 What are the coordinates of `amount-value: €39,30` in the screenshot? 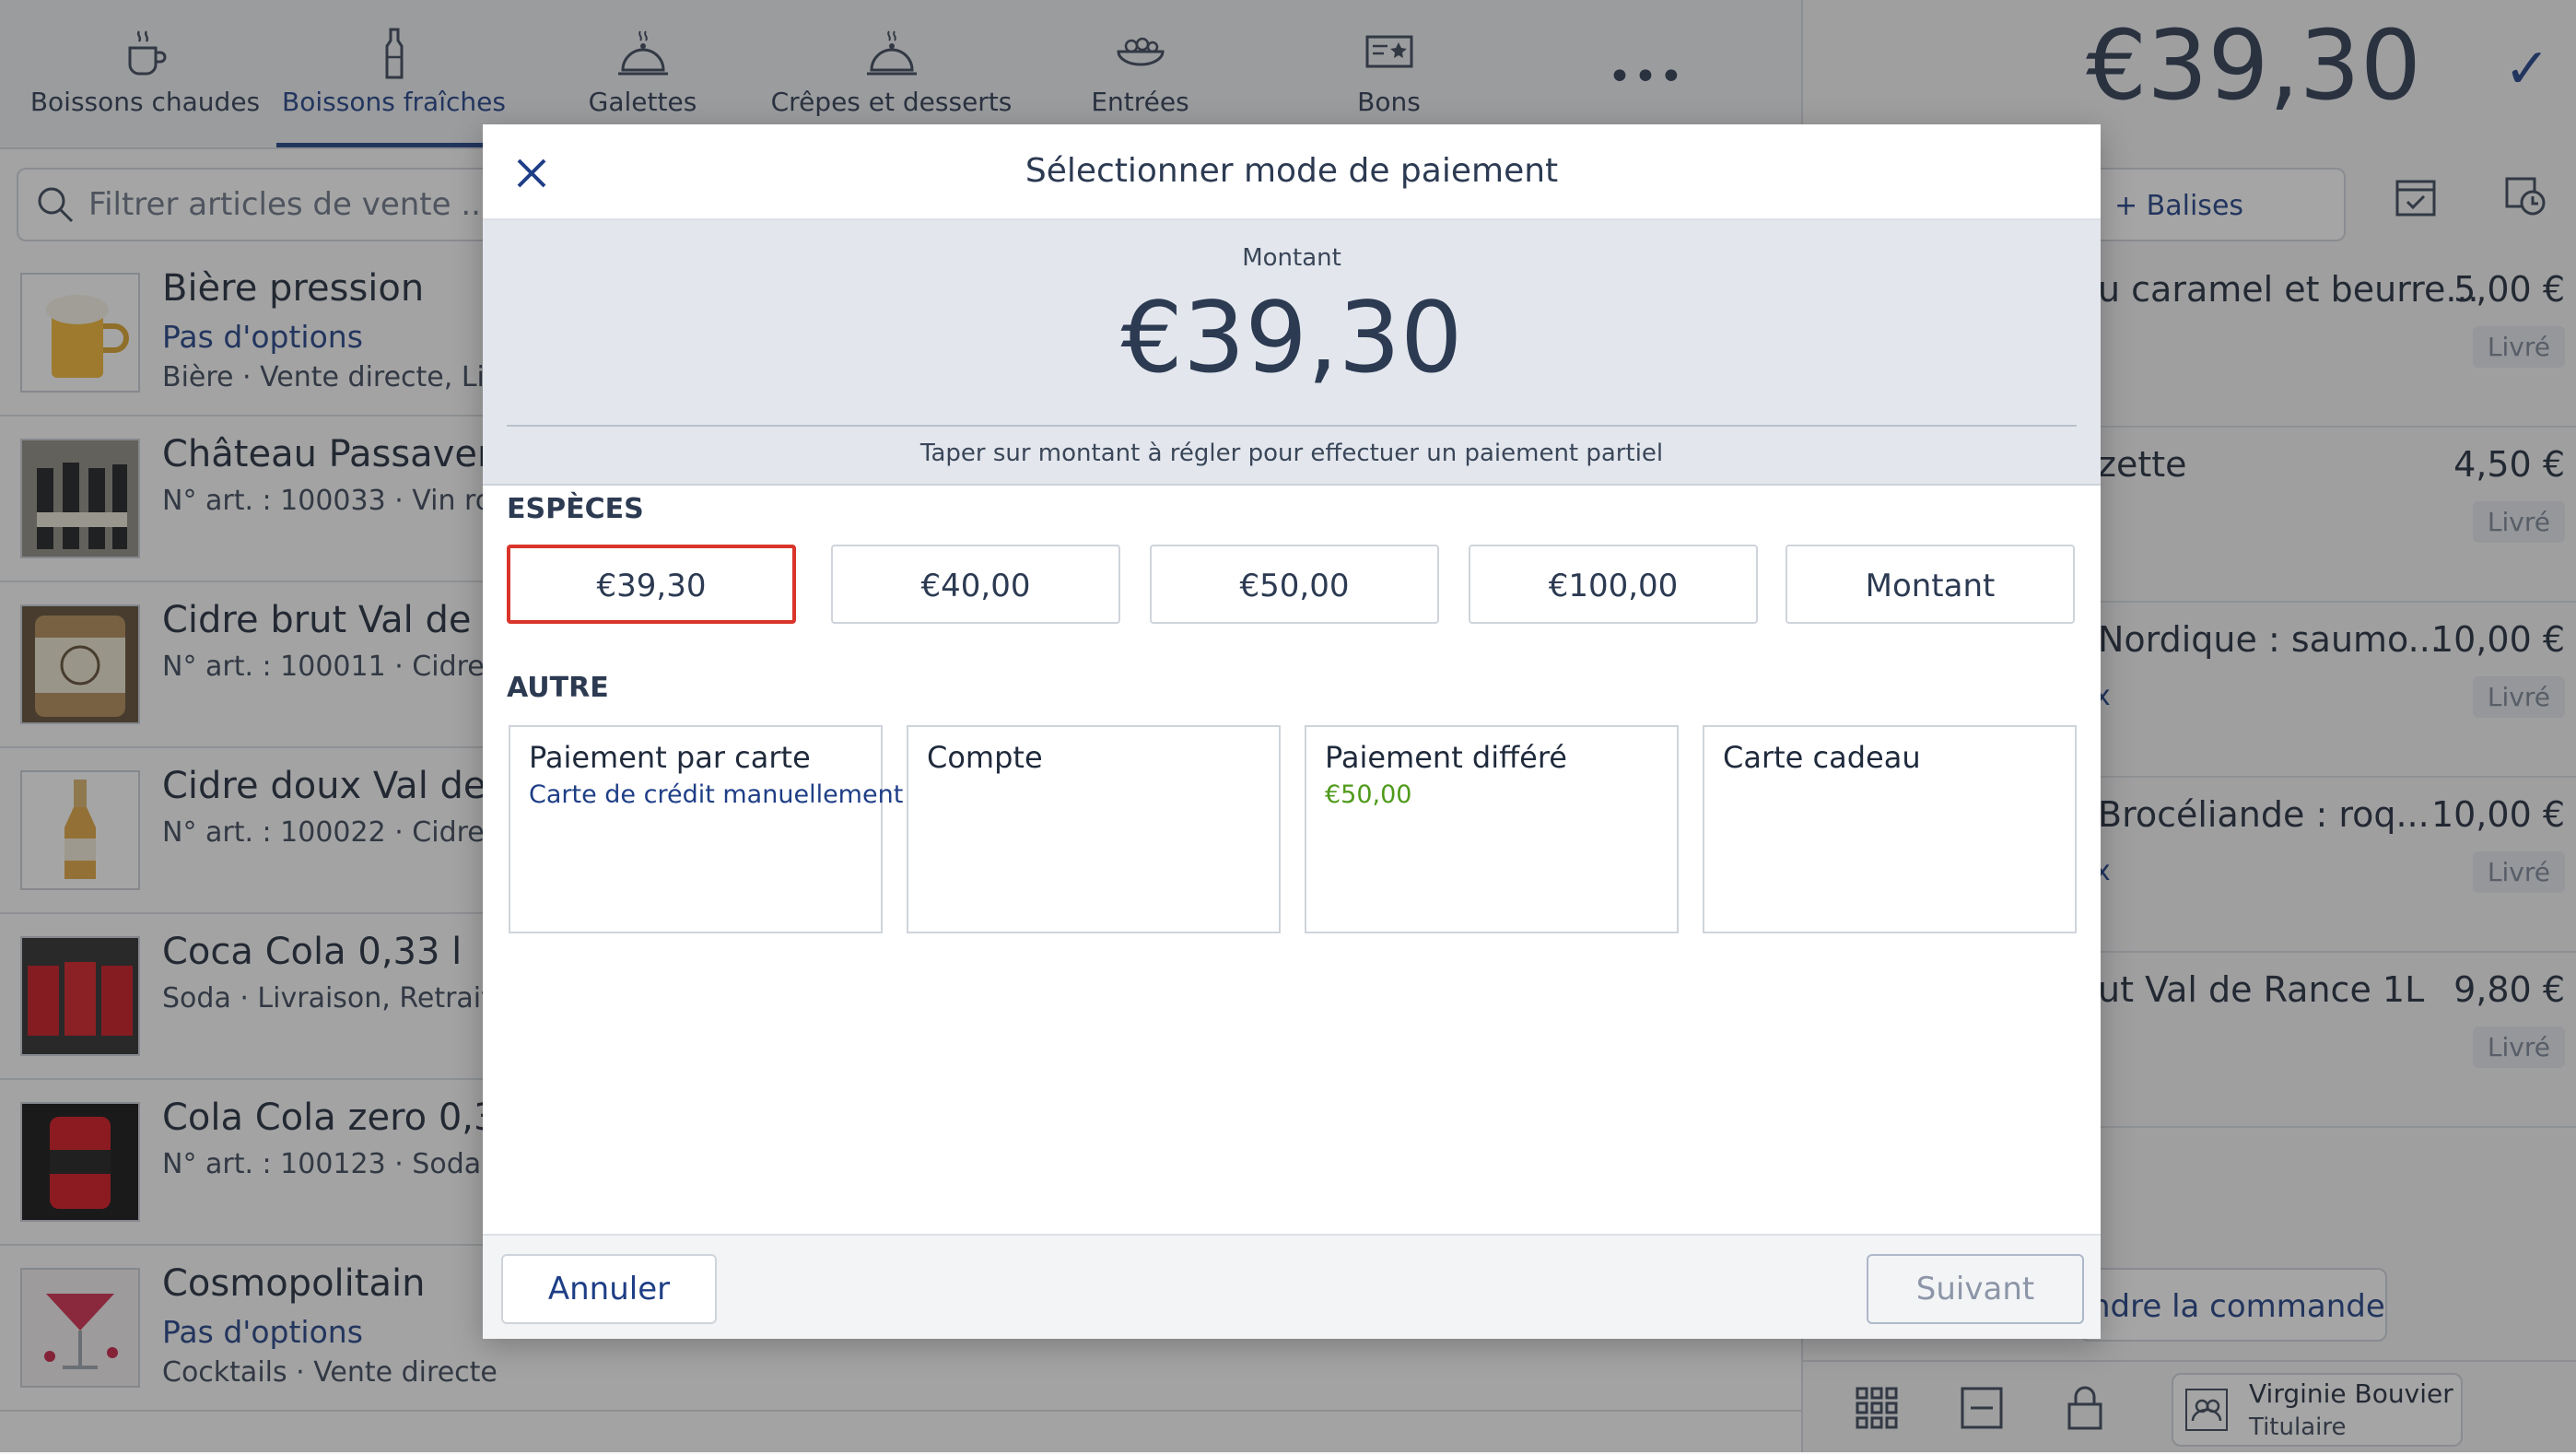 It's located at (1292, 337).